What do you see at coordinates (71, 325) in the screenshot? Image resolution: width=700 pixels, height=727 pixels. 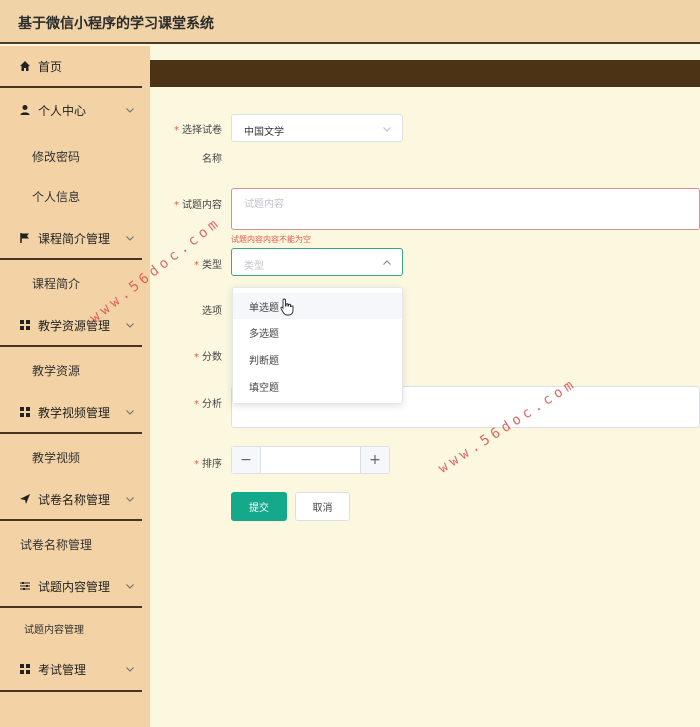 I see `sidebar-item-teaching-resource-mgmt: 教学资源管理` at bounding box center [71, 325].